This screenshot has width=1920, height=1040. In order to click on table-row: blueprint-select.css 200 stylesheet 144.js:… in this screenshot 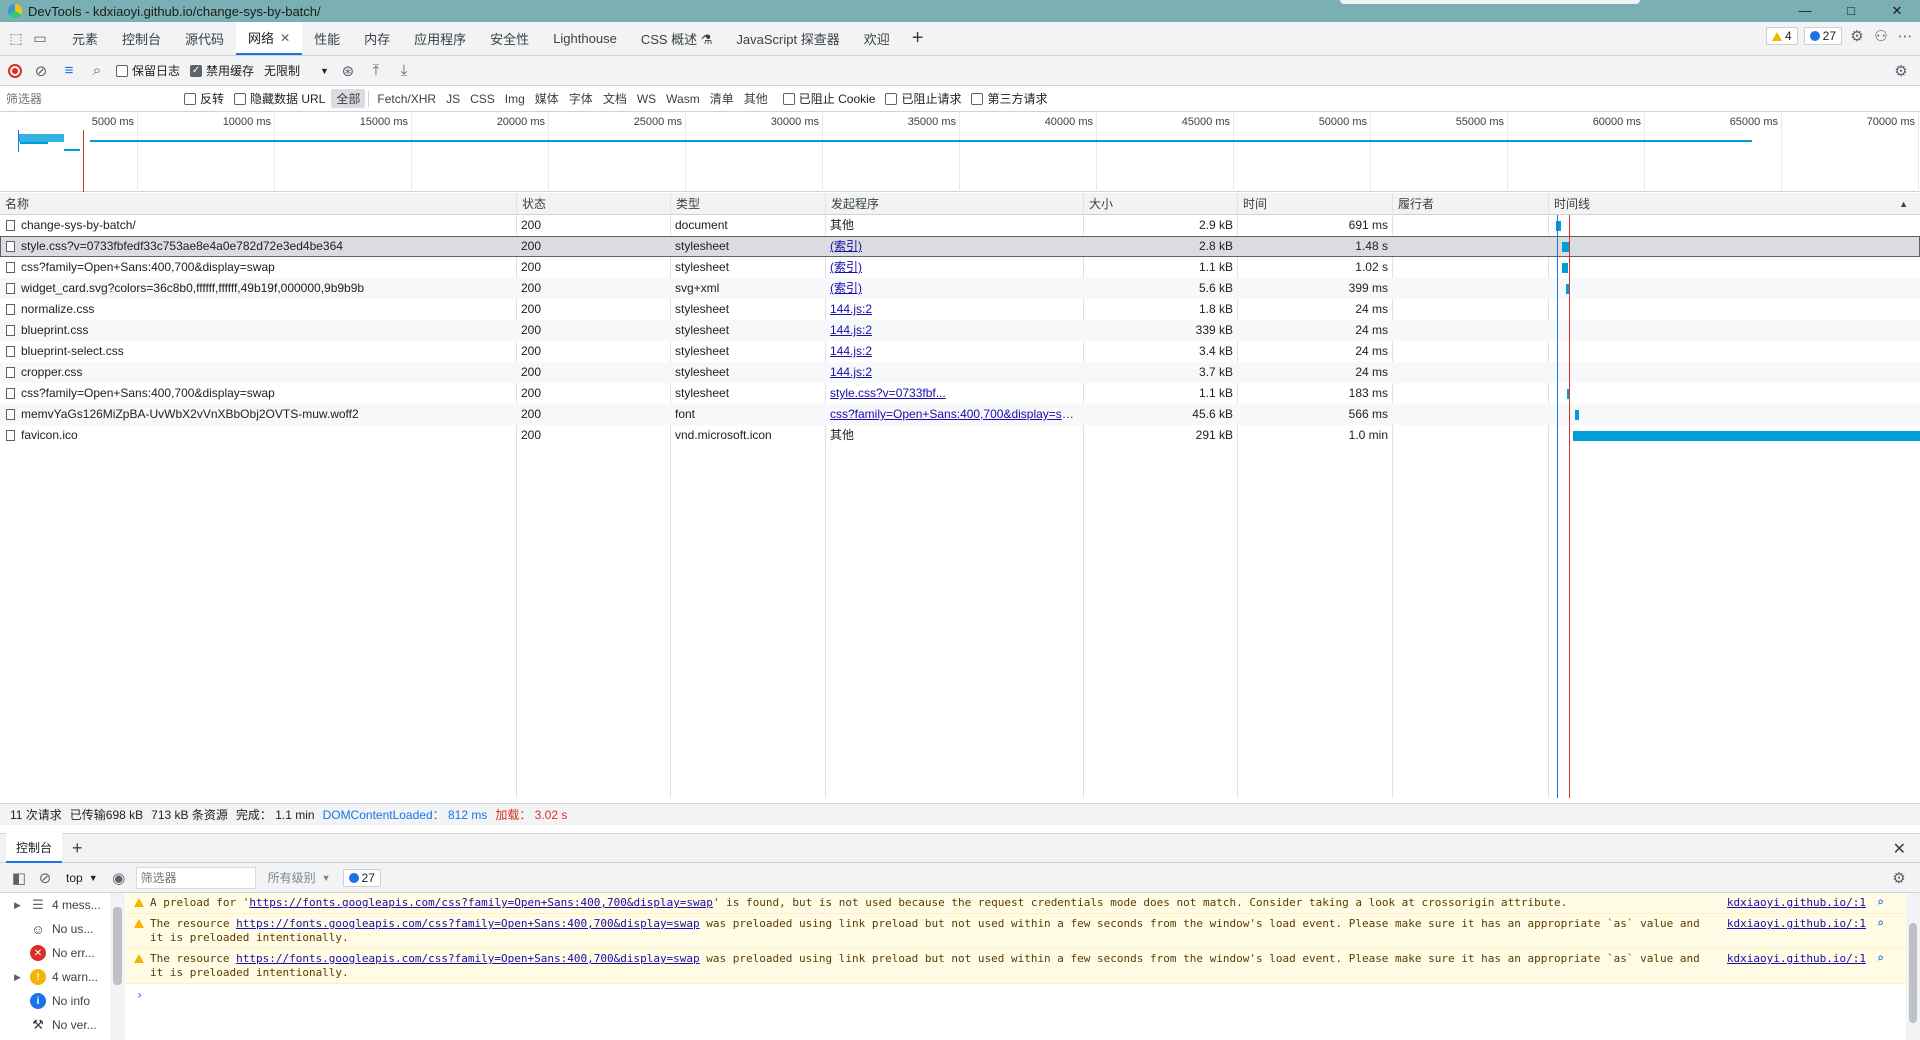, I will do `click(960, 351)`.